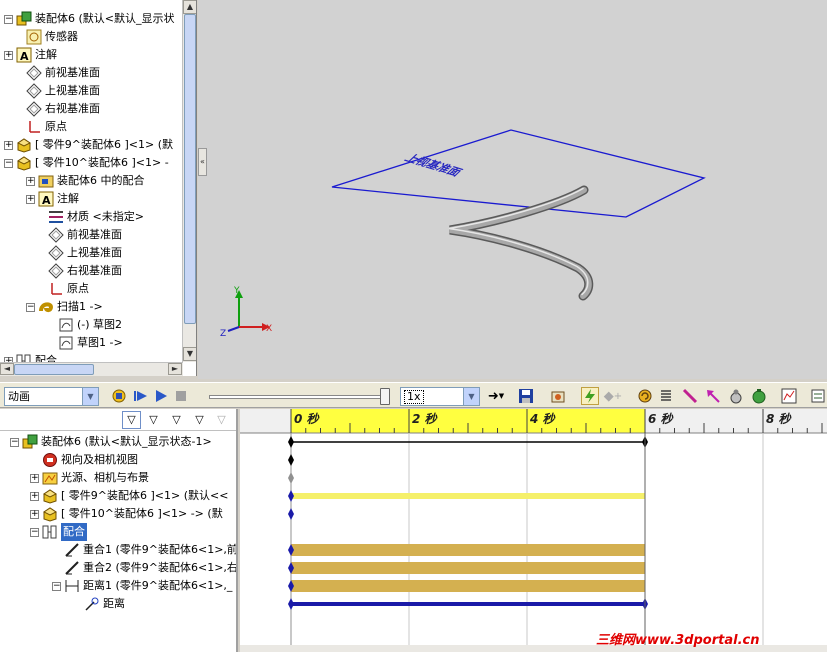  I want to click on motion-tree-item-row: 重合2 (零件9^装配体6<1>,右, so click(144, 568).